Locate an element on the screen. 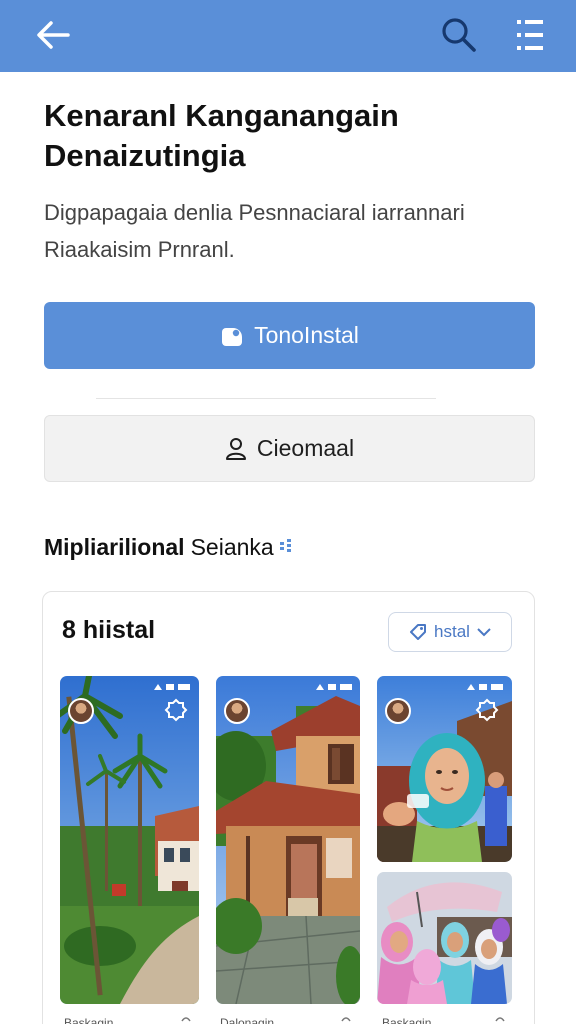 The image size is (576, 1024). page-title-line-2: Denaizutingia is located at coordinates (145, 155).